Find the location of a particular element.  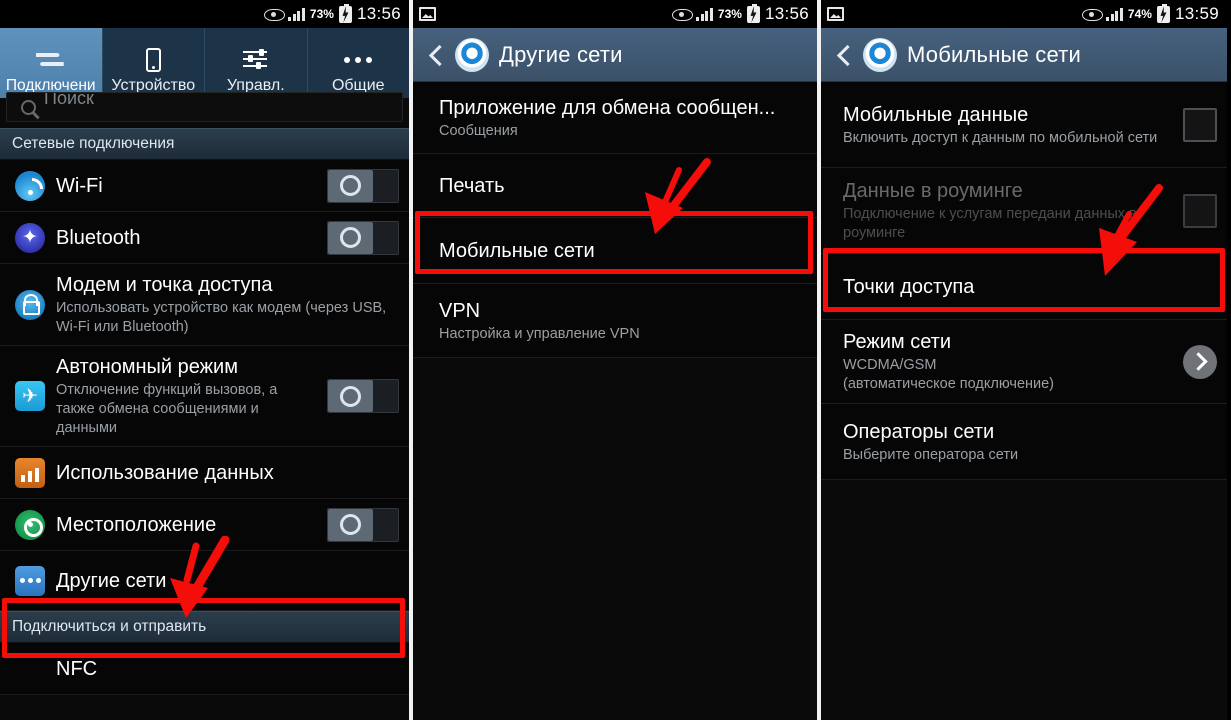

list-item-label: Модем и точка доступа is located at coordinates (164, 285).